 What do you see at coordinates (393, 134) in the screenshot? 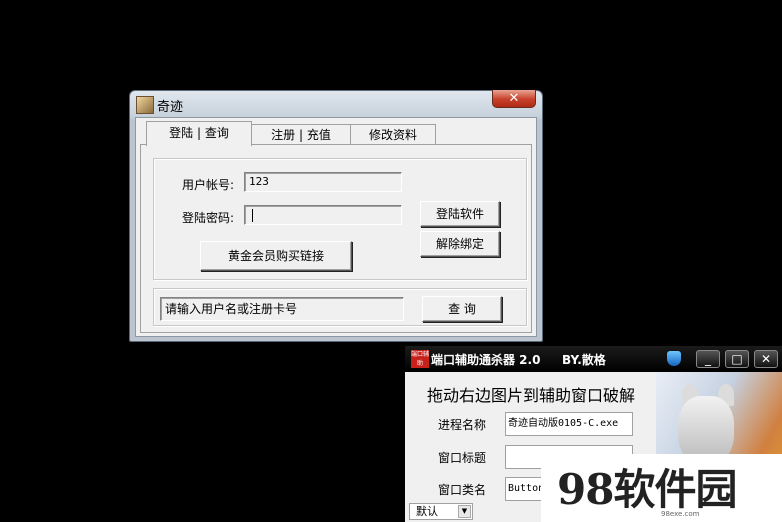
I see `tab-edit-profile: 修改资料` at bounding box center [393, 134].